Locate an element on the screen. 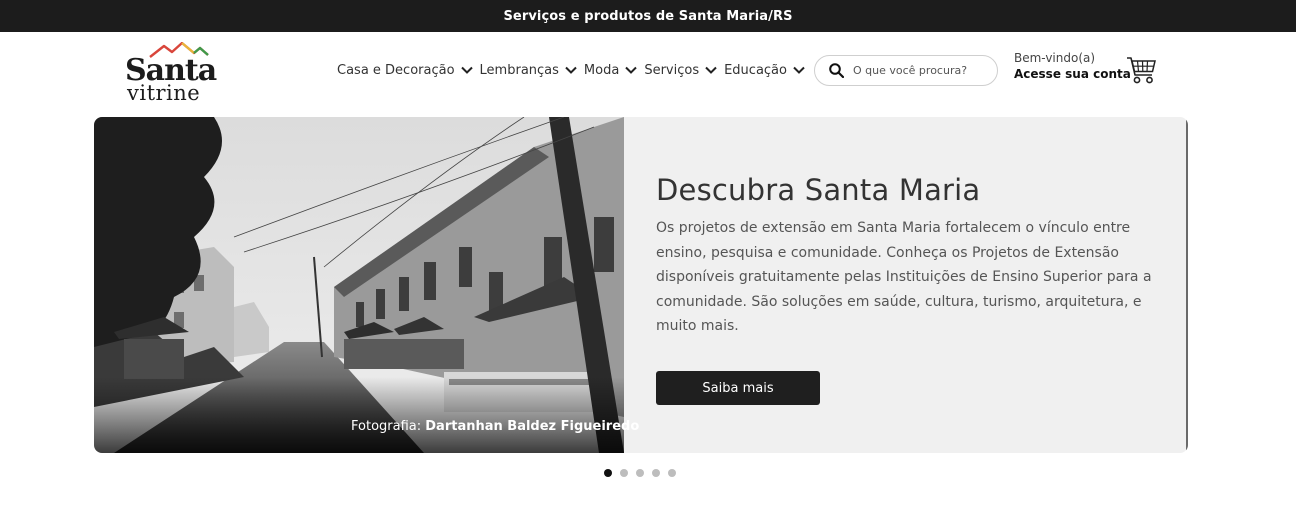 This screenshot has width=1296, height=513. search-icon is located at coordinates (836, 70).